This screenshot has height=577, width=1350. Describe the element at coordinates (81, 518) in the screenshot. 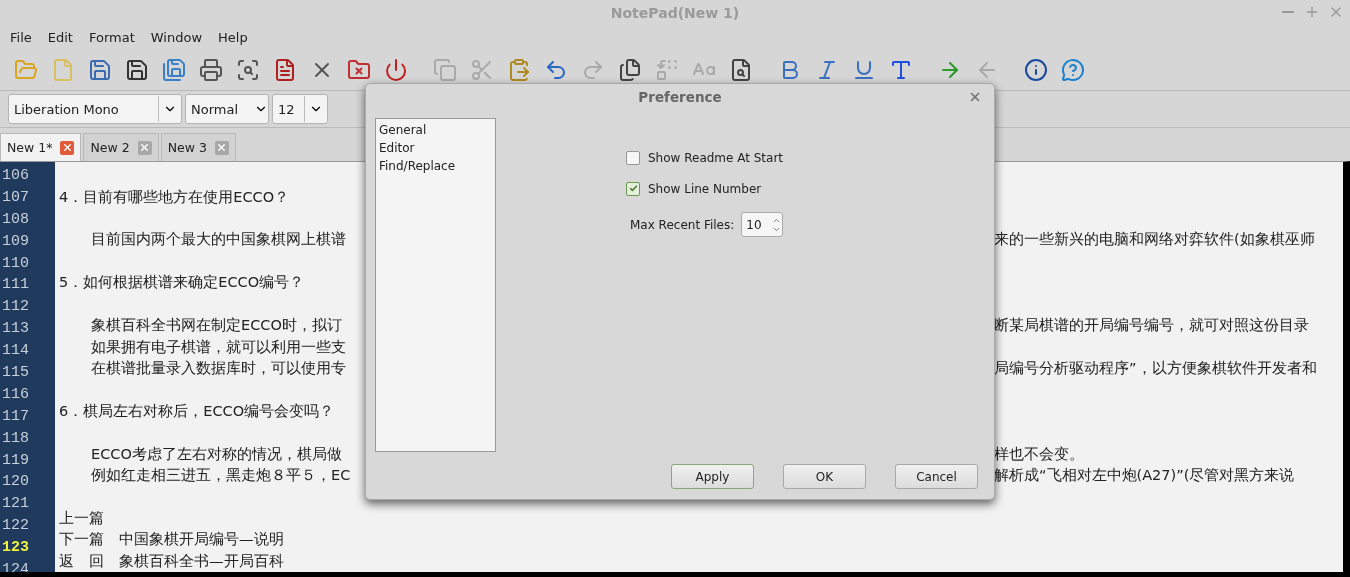

I see `text-line: 上一篇` at that location.